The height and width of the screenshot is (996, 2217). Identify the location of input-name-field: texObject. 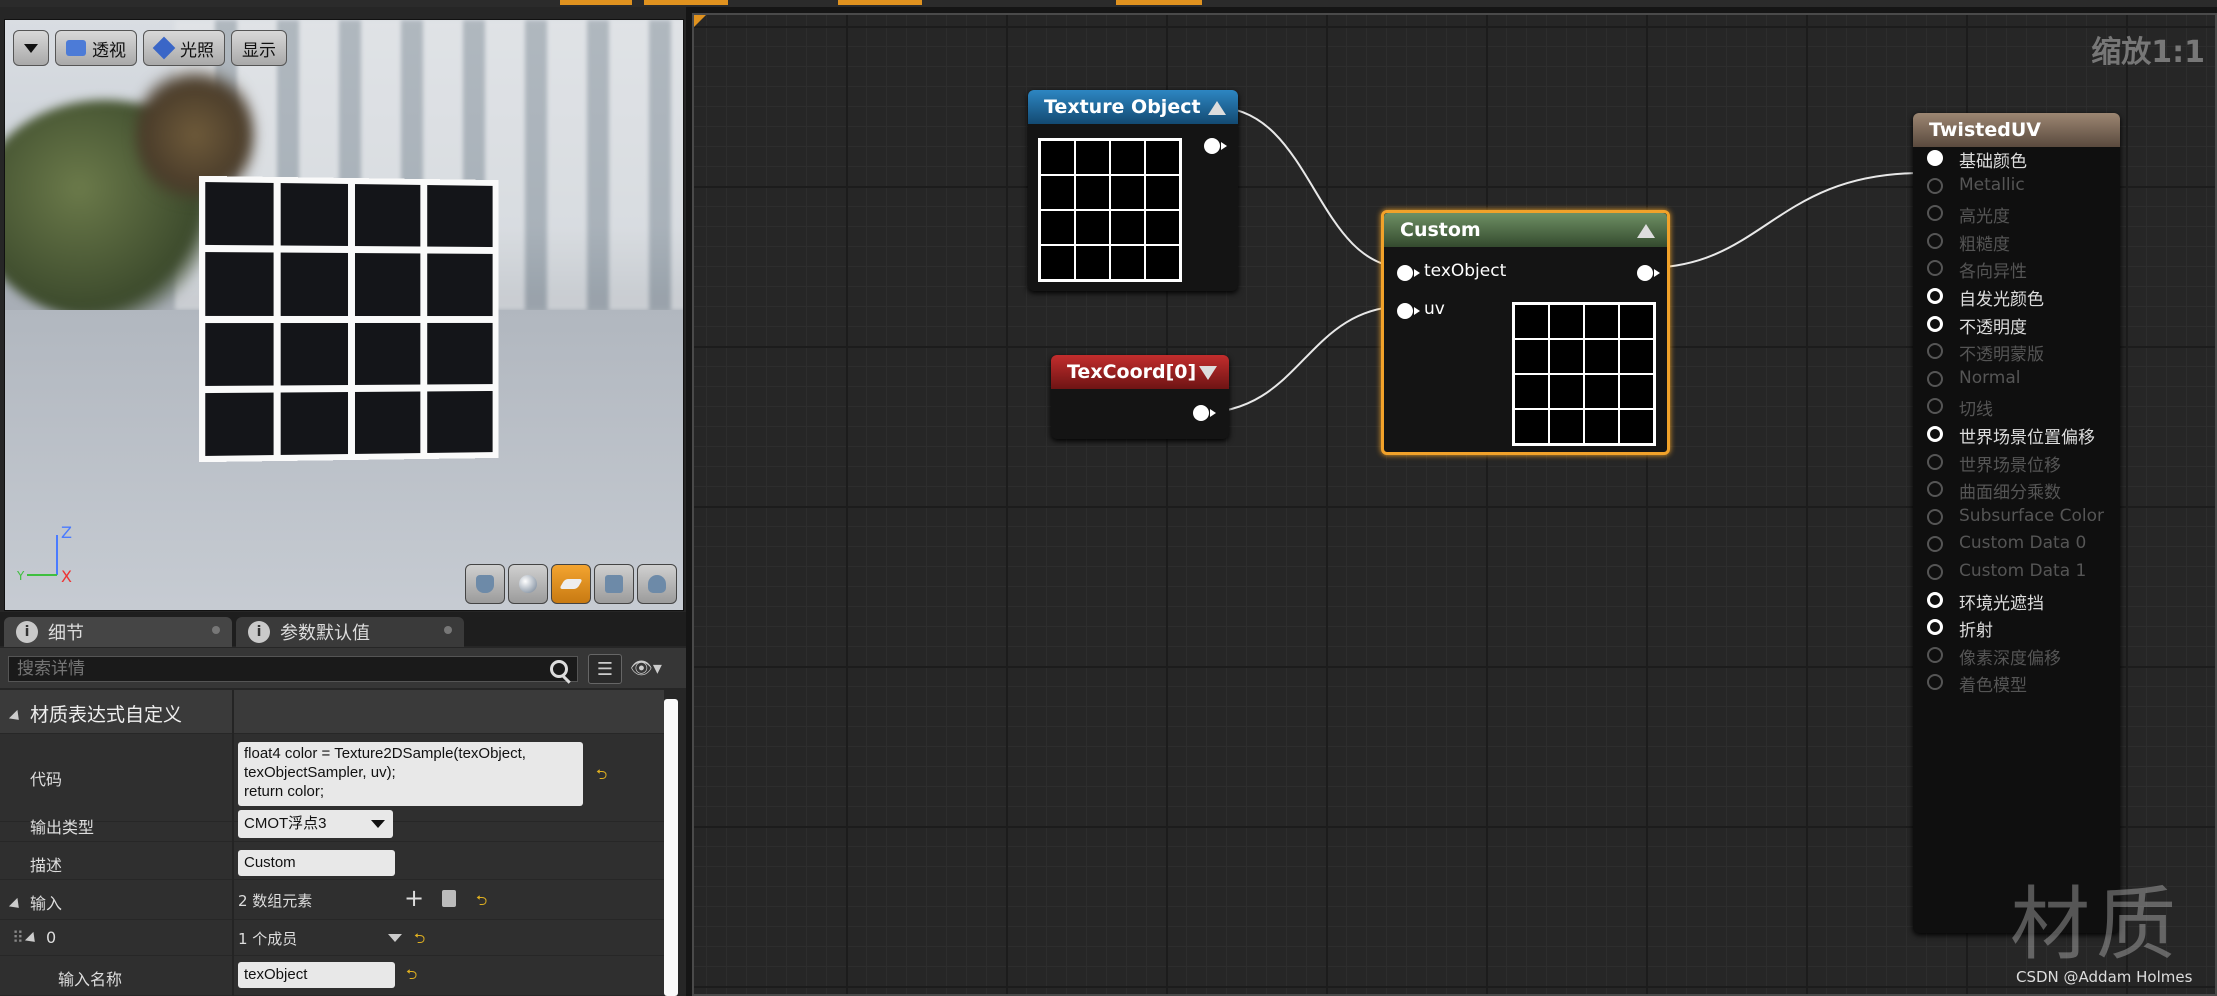
(316, 975).